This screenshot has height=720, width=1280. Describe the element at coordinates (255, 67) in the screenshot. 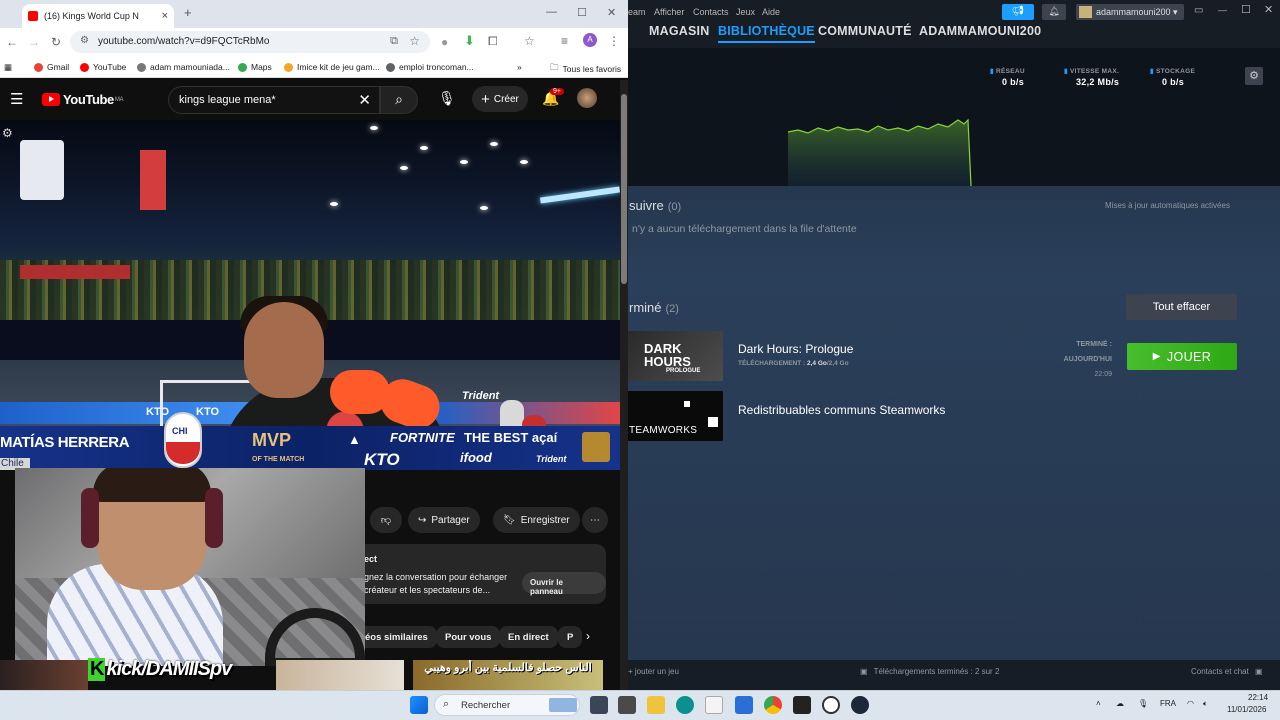

I see `bookmark-maps: Maps` at that location.